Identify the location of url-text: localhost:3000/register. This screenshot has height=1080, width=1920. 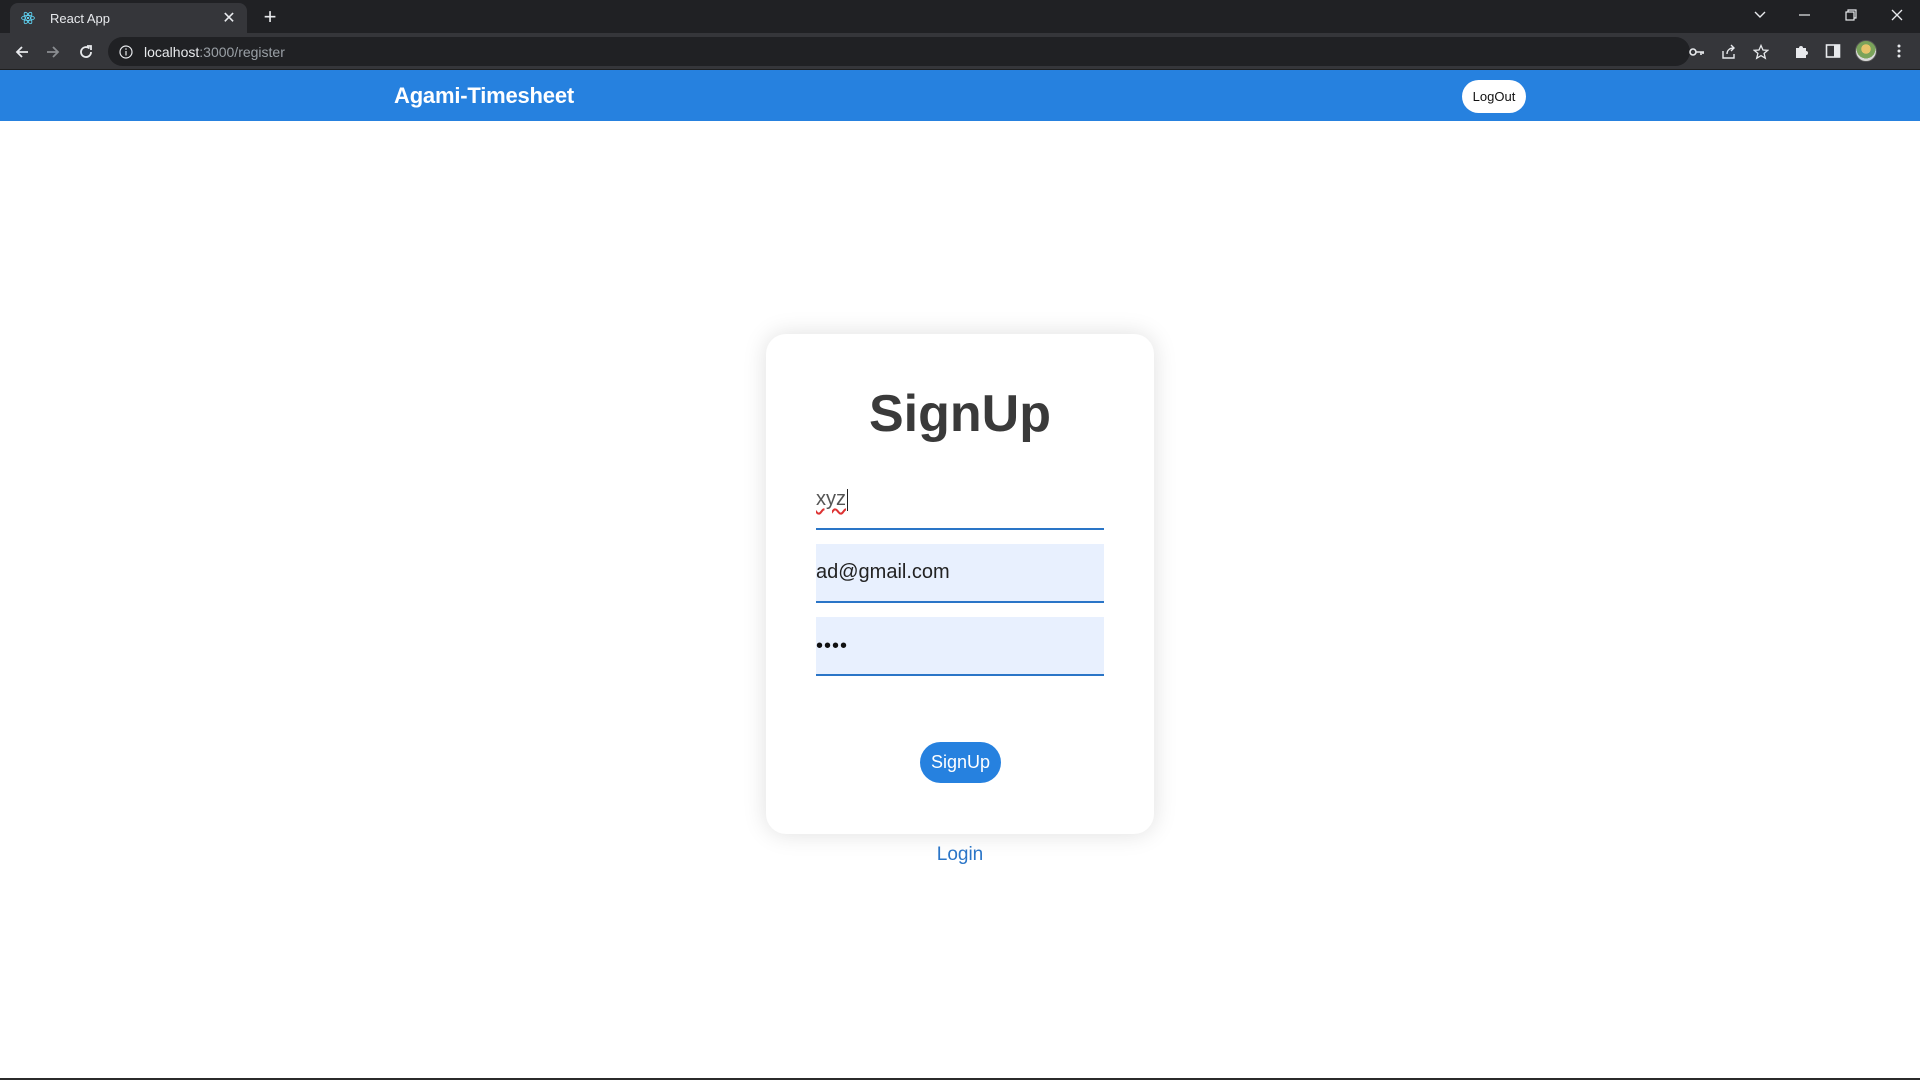
(214, 52).